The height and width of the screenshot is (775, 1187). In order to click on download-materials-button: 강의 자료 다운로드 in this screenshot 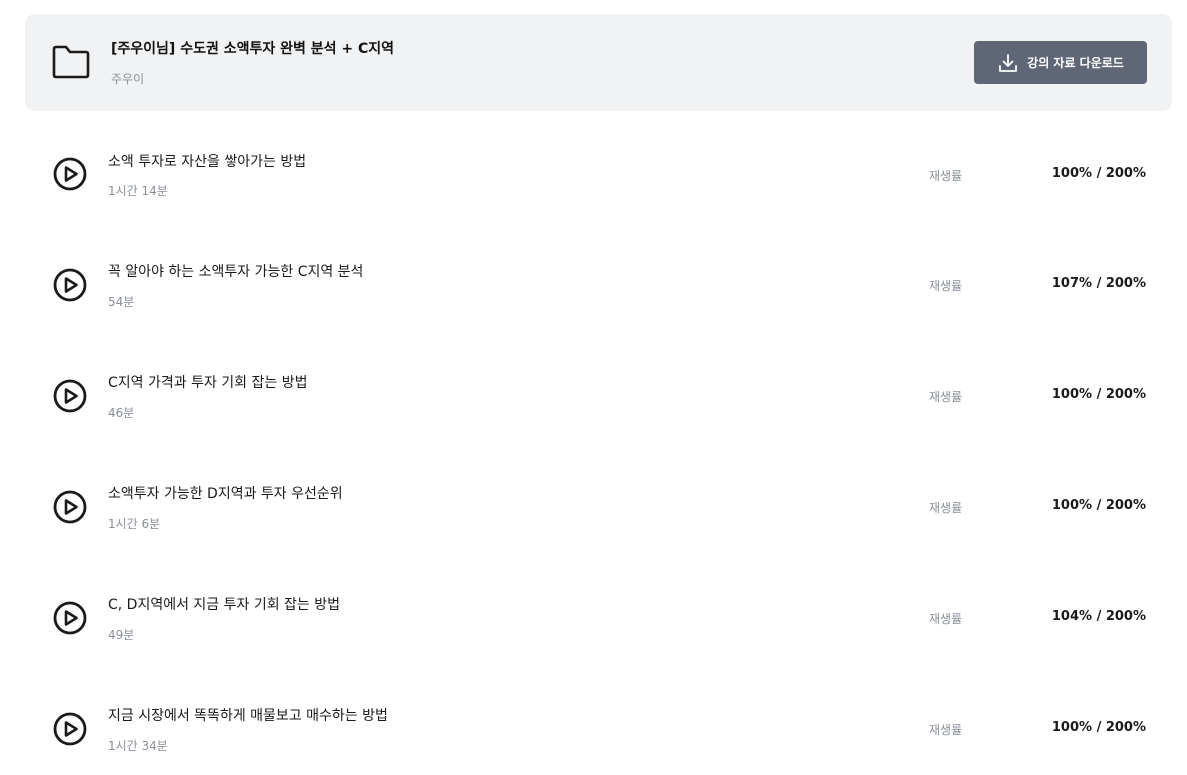, I will do `click(1060, 62)`.